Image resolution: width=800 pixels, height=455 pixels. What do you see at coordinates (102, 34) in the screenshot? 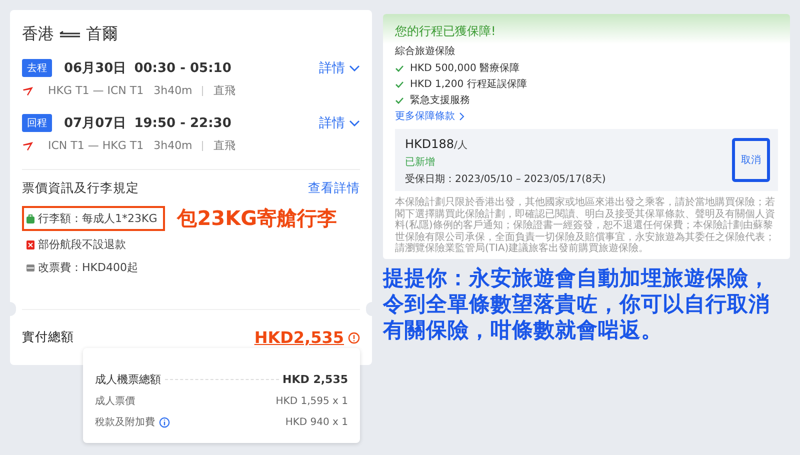
I see `destination-city: 首爾` at bounding box center [102, 34].